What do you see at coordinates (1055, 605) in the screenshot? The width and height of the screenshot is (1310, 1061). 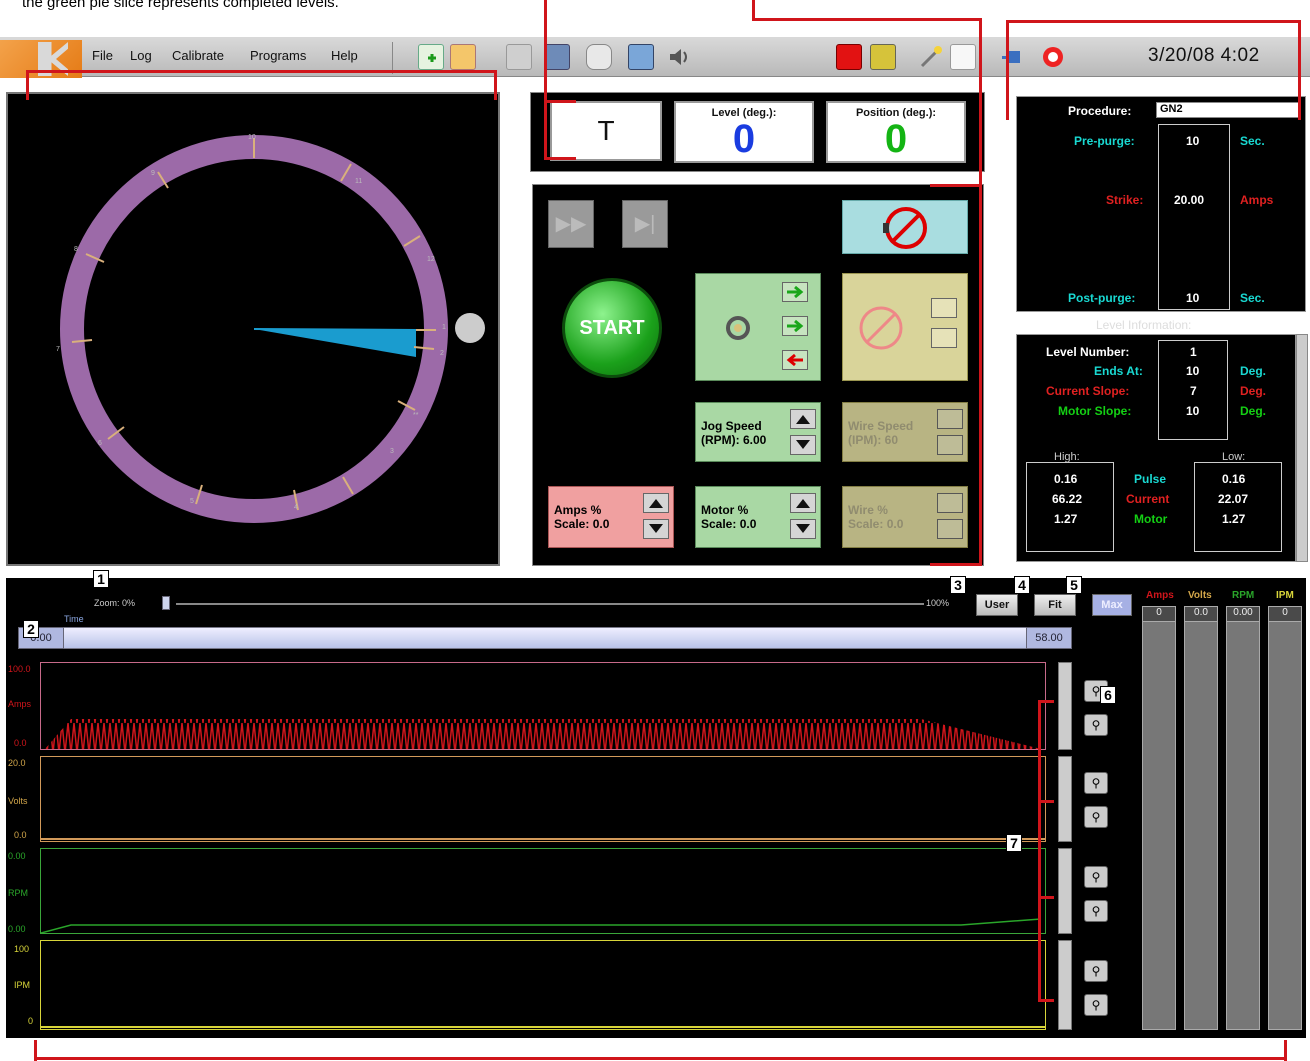 I see `fit-button: Fit` at bounding box center [1055, 605].